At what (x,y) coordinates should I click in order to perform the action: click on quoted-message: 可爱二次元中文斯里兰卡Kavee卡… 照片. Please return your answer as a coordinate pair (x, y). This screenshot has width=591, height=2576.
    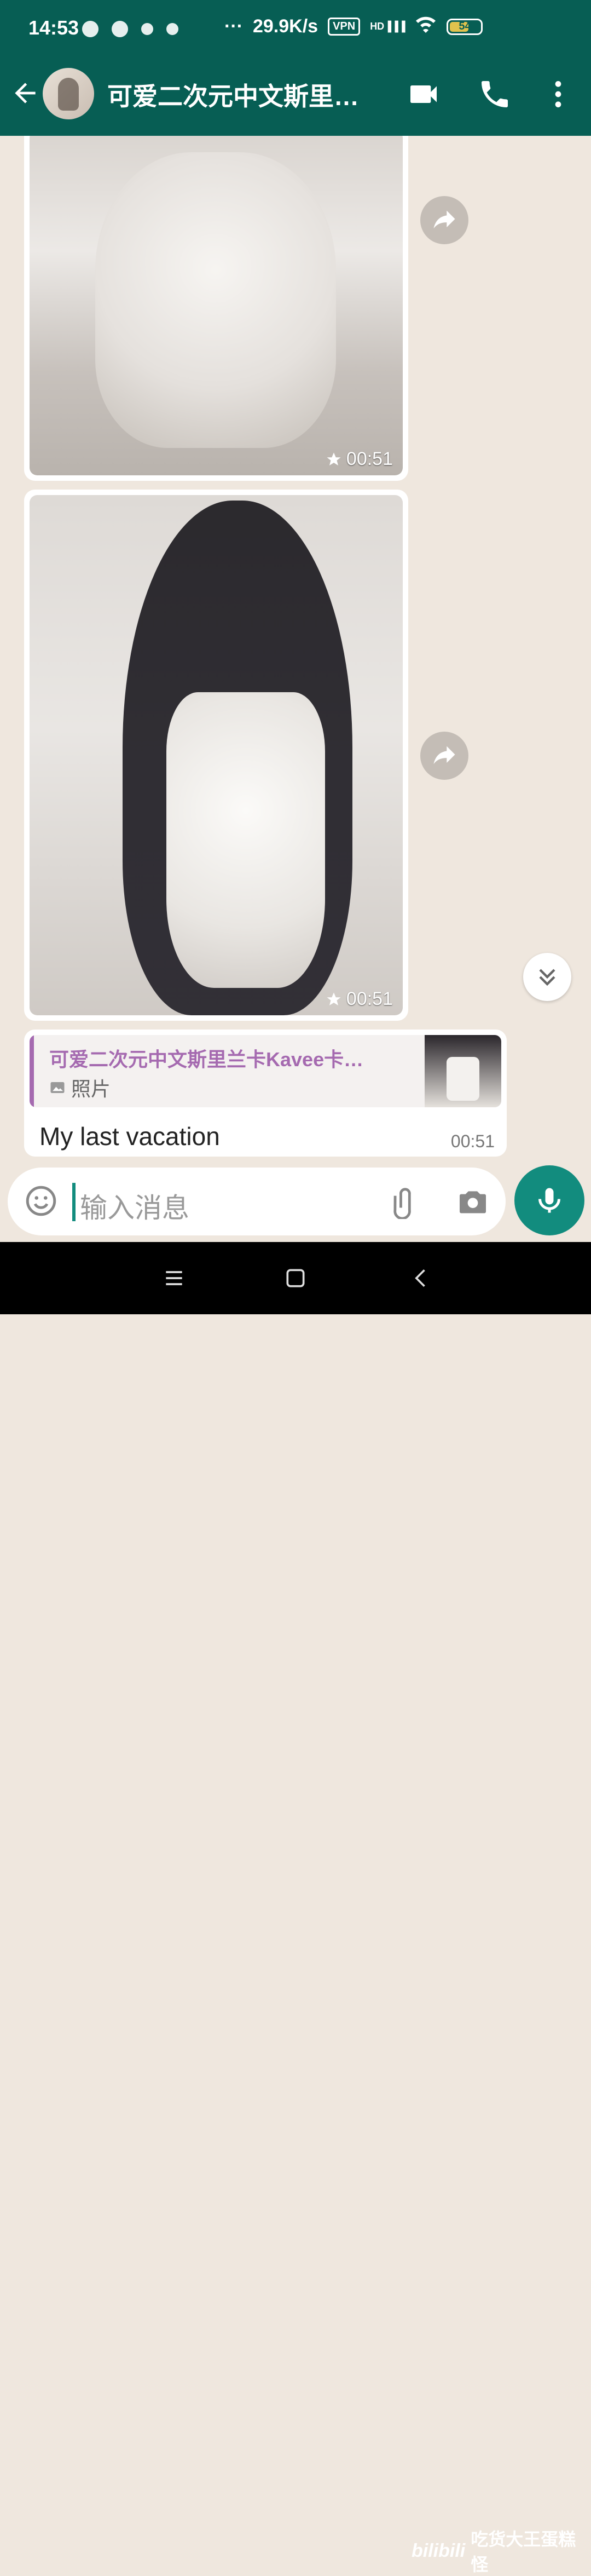
    Looking at the image, I should click on (265, 1071).